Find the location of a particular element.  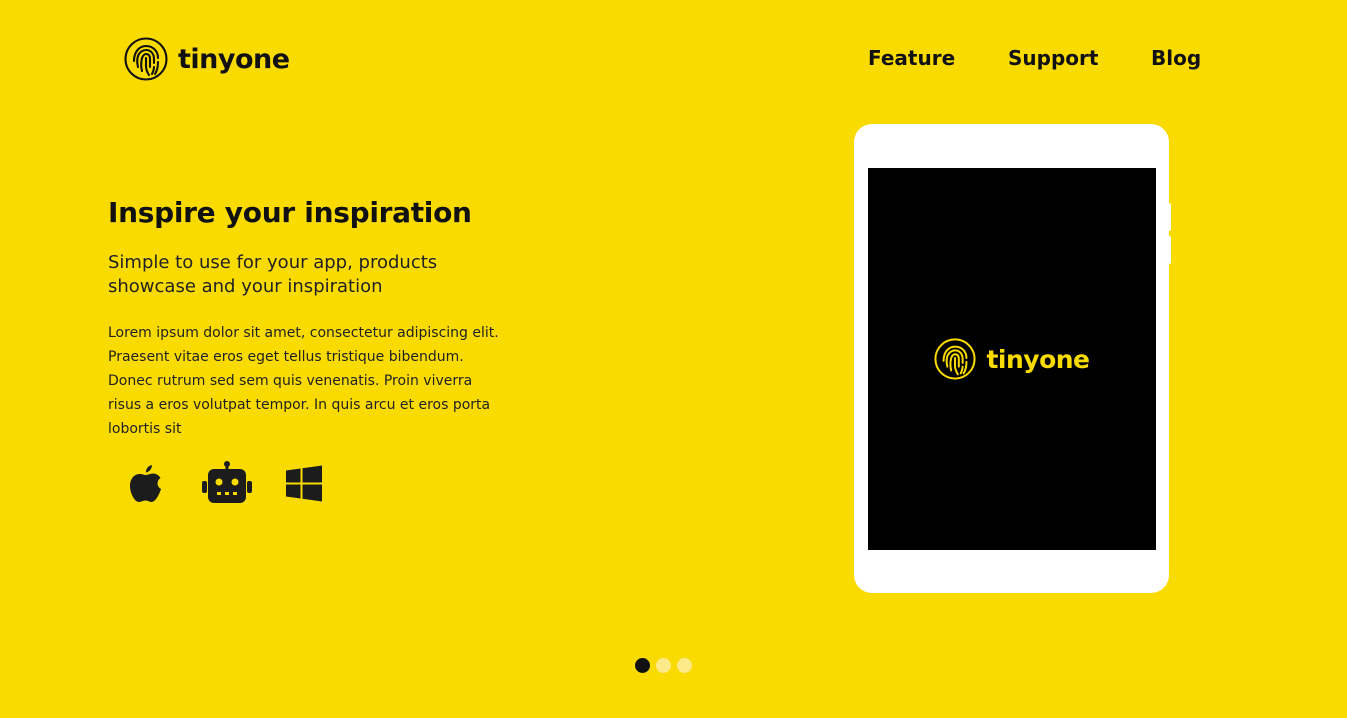

windows-icon is located at coordinates (304, 484).